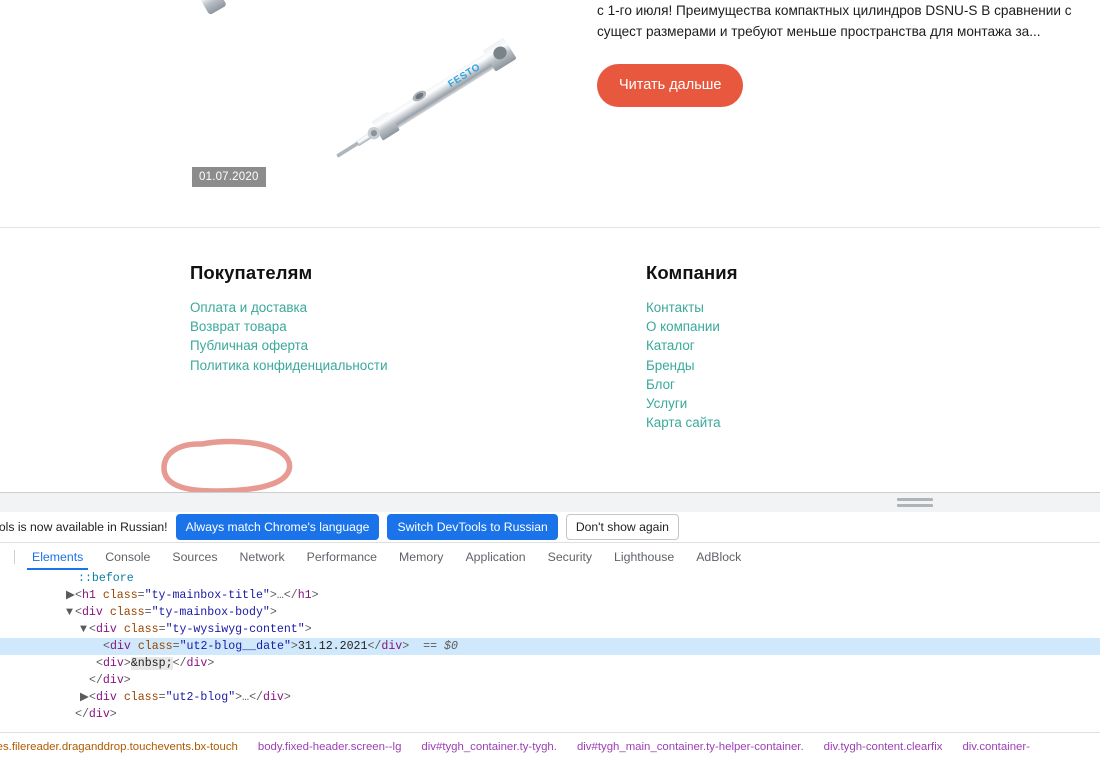 The width and height of the screenshot is (1100, 761). What do you see at coordinates (692, 326) in the screenshot?
I see `footer-link-about: О компании` at bounding box center [692, 326].